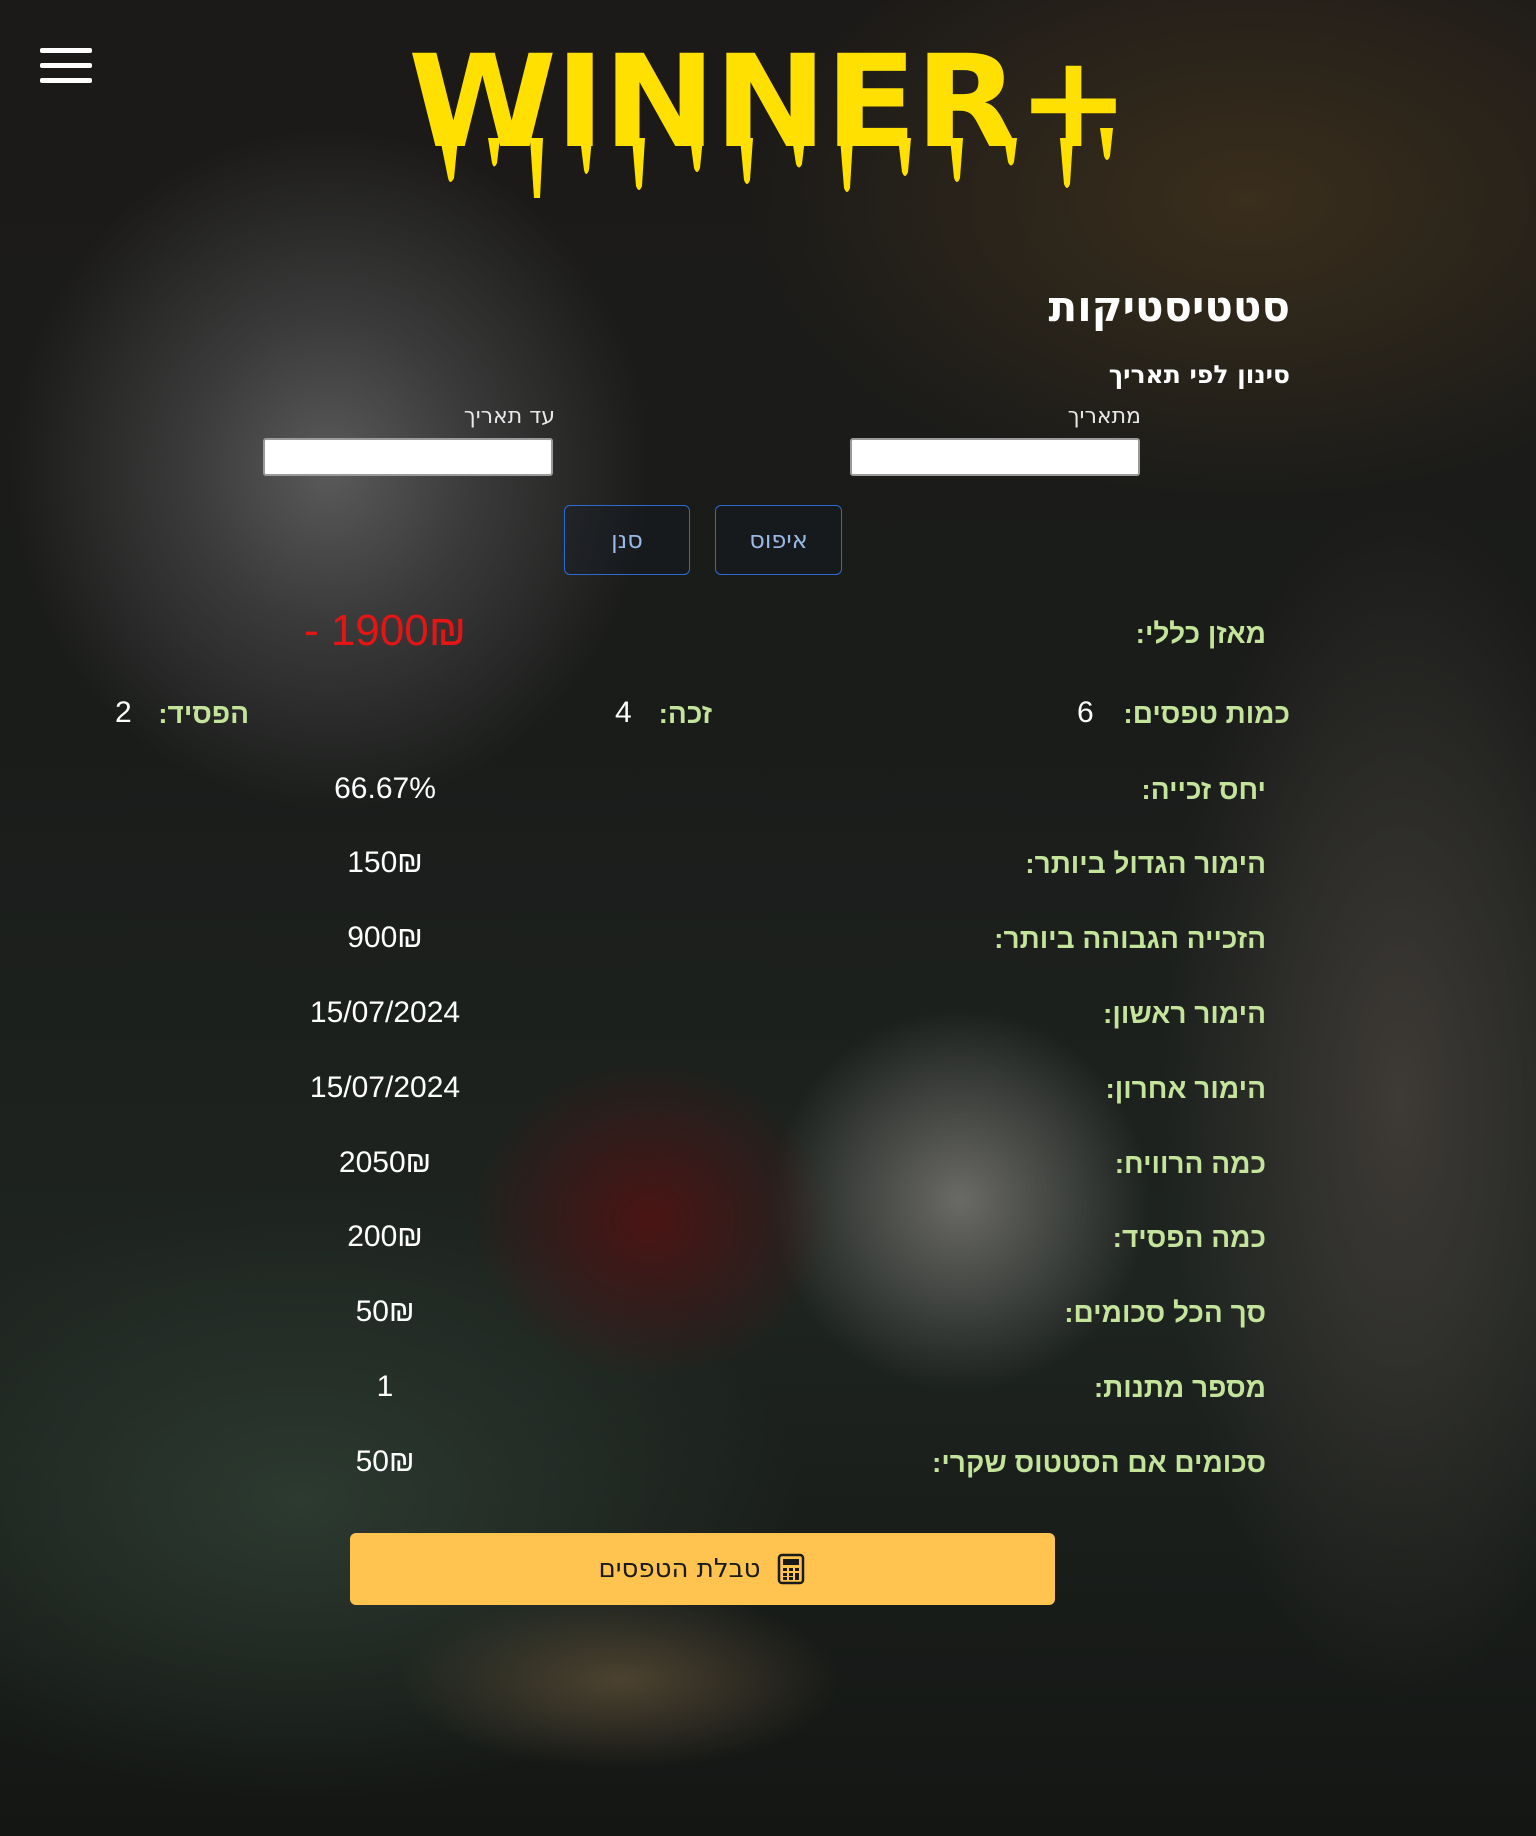 The width and height of the screenshot is (1536, 1836). I want to click on from-date-input, so click(995, 457).